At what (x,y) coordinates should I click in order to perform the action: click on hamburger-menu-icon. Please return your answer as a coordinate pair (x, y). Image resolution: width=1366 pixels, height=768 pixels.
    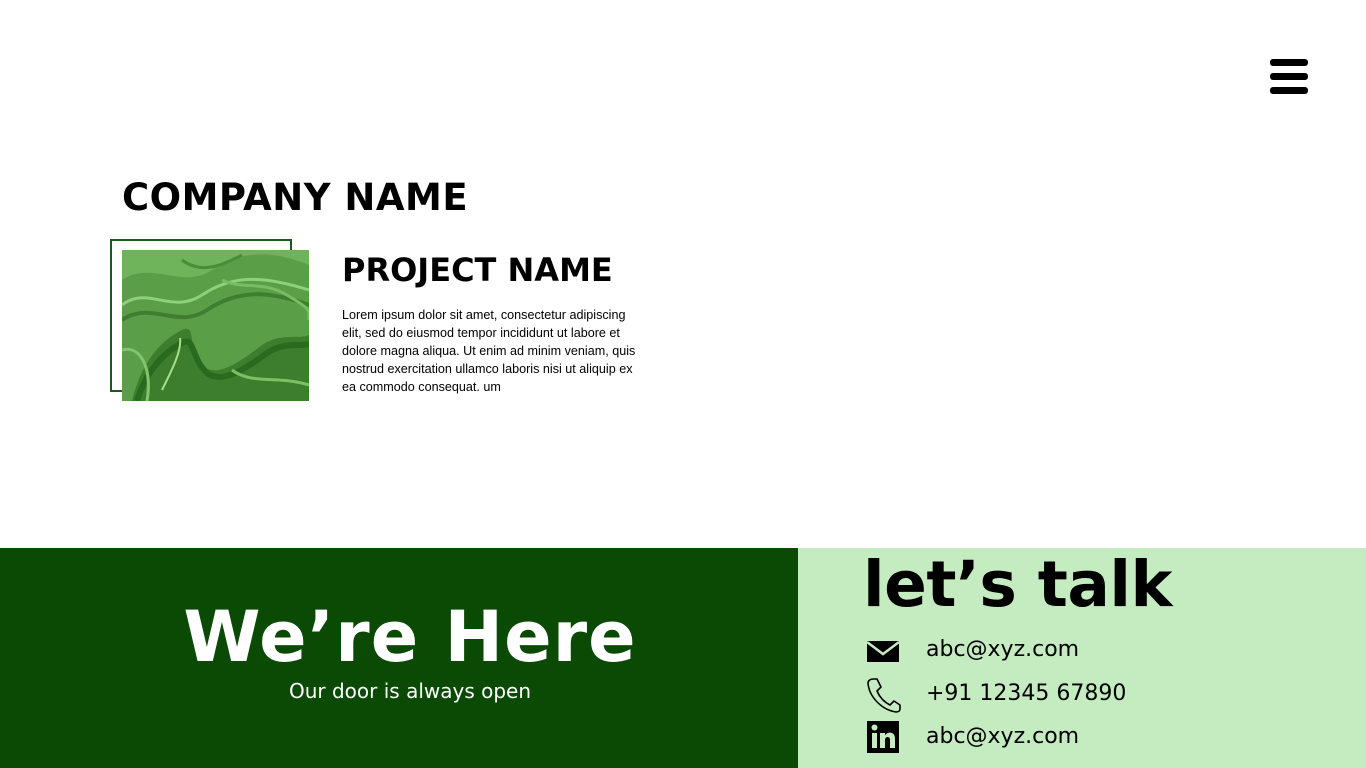
    Looking at the image, I should click on (1289, 77).